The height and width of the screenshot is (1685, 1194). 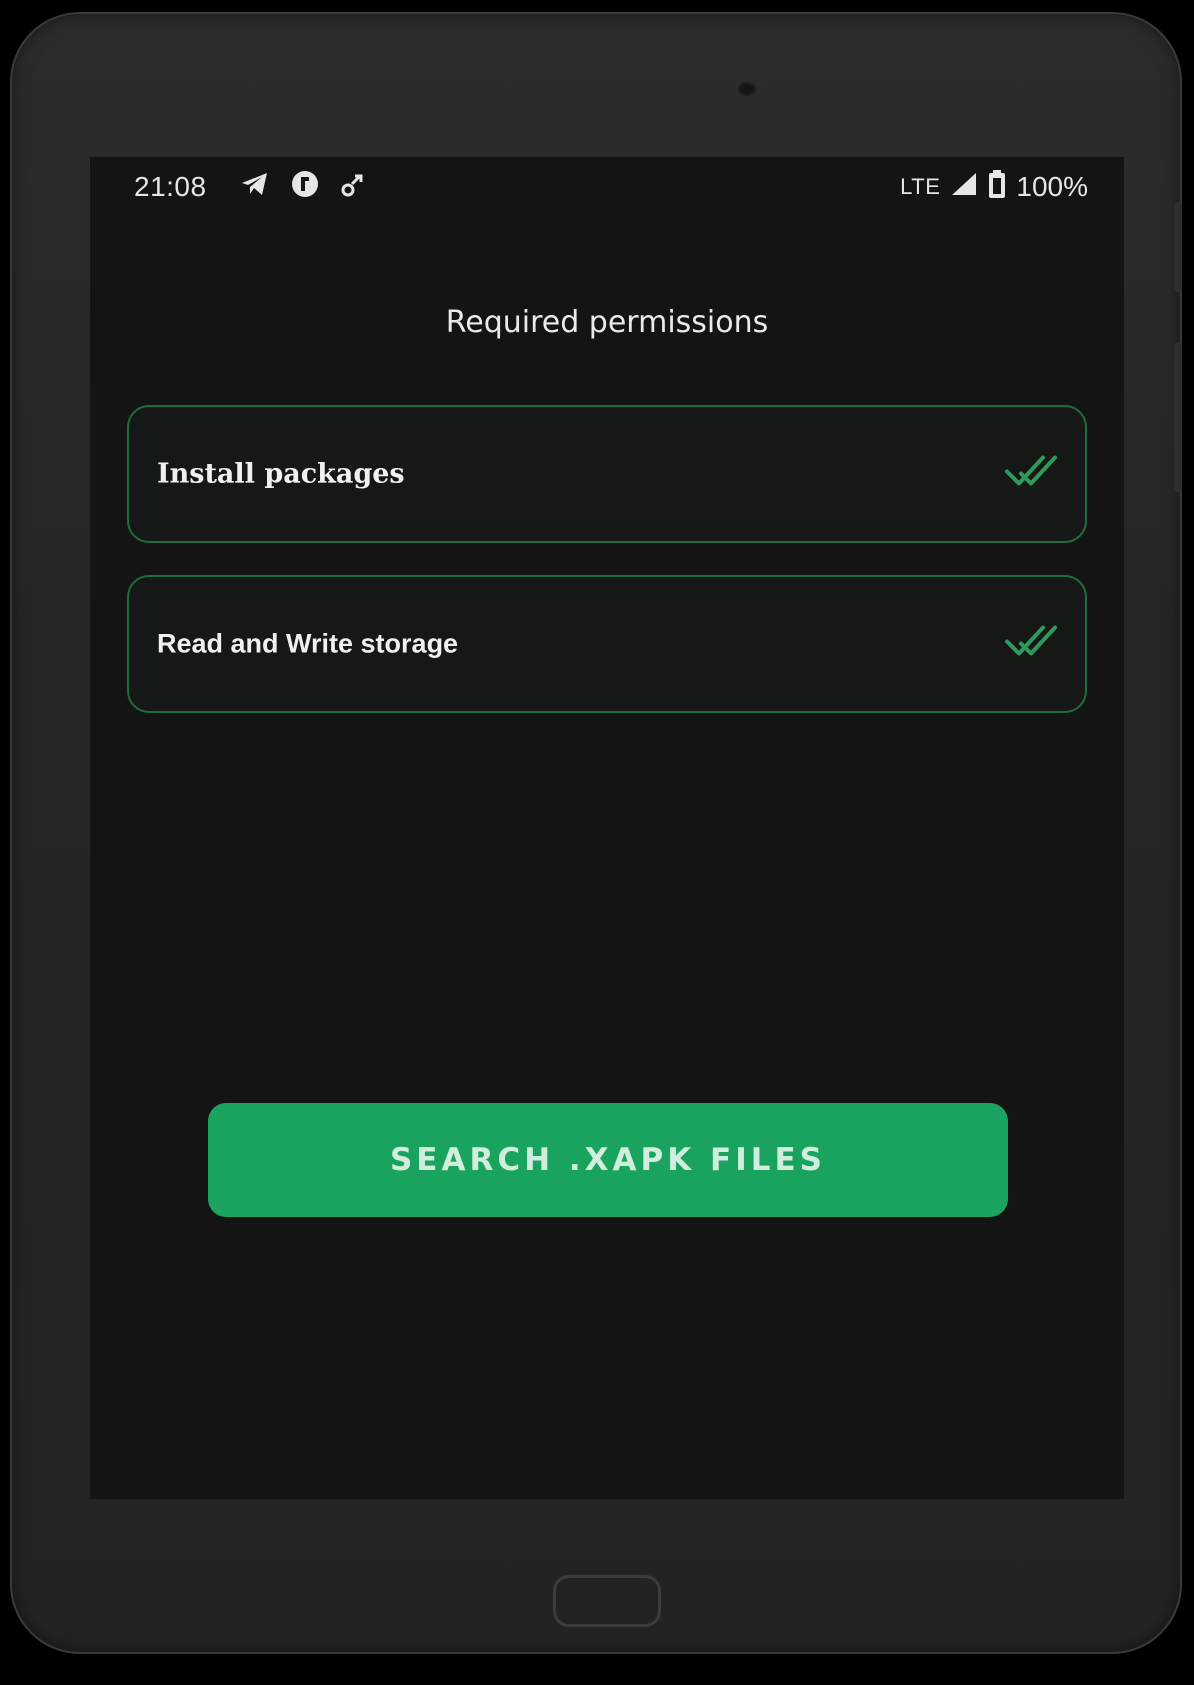 I want to click on system-status: LTE 100%, so click(x=994, y=186).